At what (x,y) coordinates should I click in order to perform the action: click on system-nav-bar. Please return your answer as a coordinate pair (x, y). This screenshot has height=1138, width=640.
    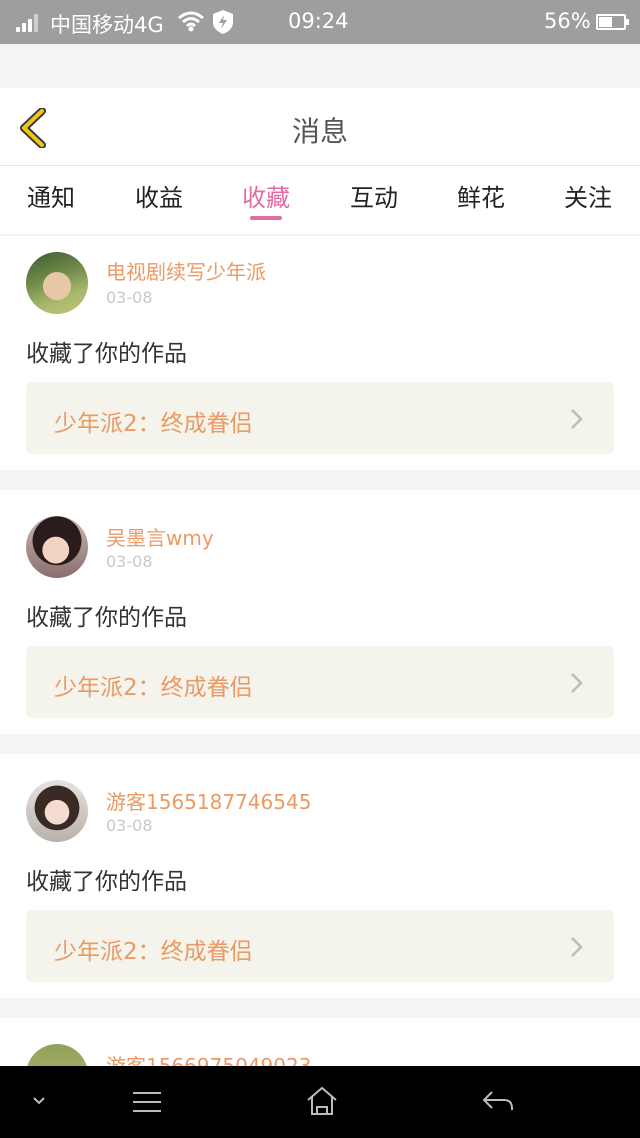
    Looking at the image, I should click on (320, 1102).